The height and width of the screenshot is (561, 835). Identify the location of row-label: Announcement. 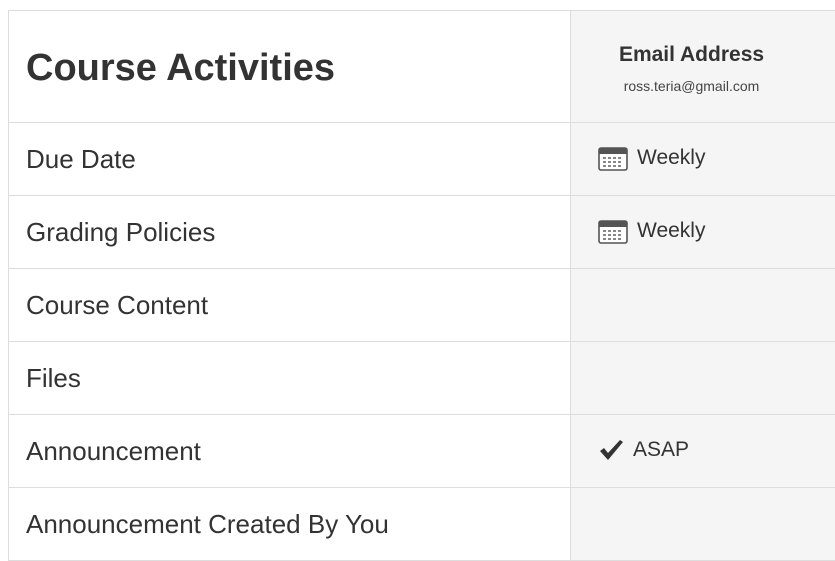
(290, 451).